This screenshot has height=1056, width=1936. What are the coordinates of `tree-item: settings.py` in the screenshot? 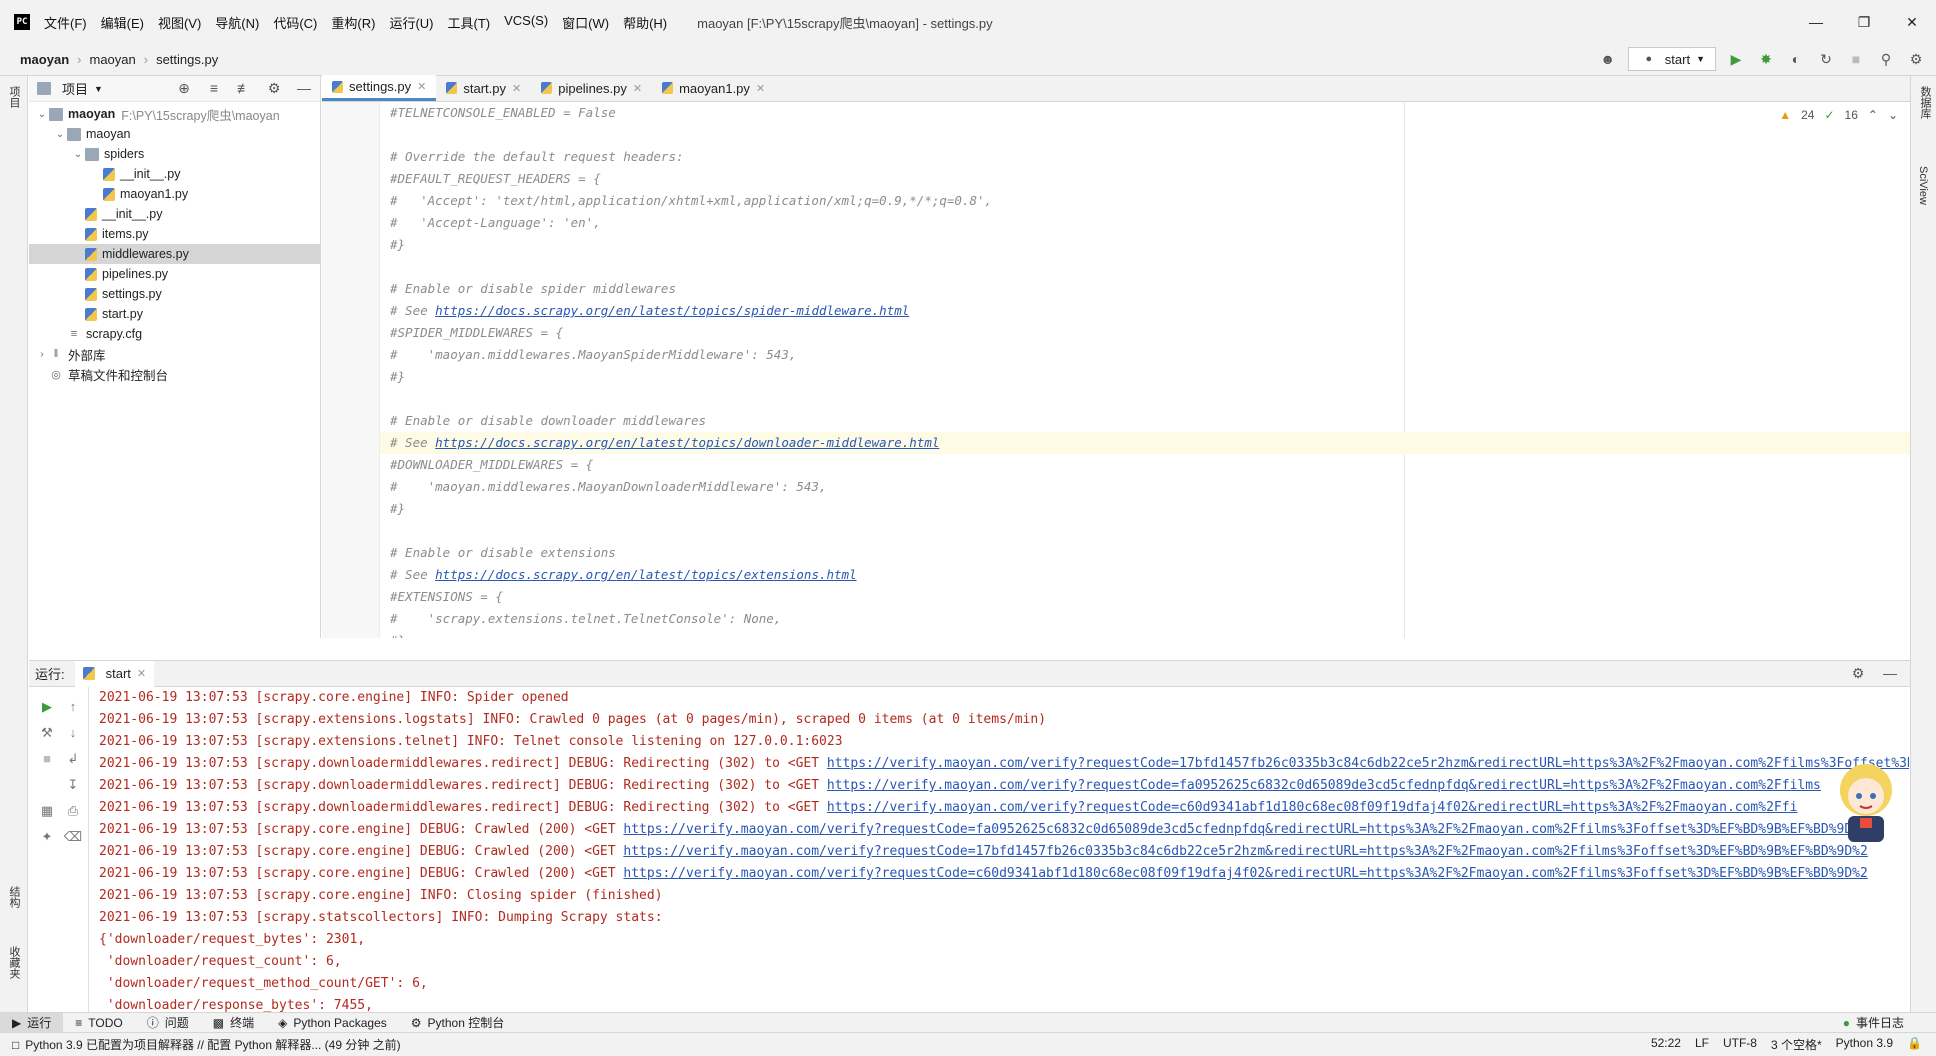 It's located at (174, 294).